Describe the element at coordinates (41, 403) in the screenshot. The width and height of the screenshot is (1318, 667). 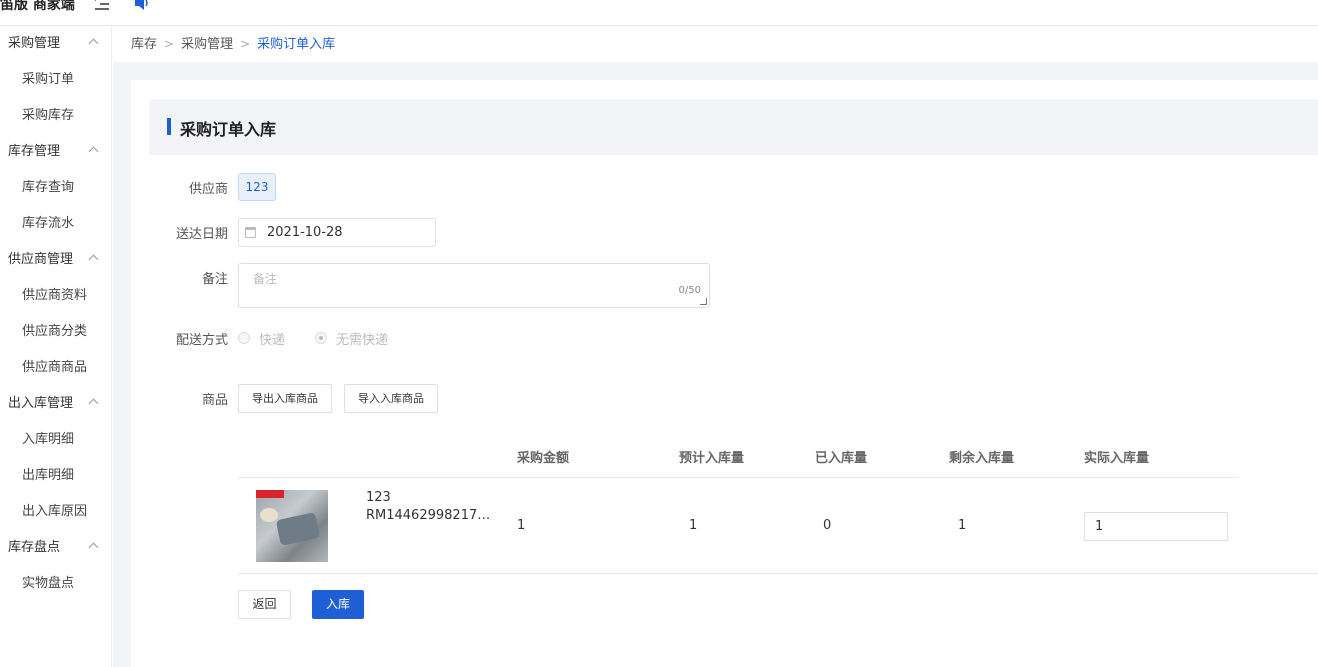
I see `sidebar-group-label: 出入库管理` at that location.